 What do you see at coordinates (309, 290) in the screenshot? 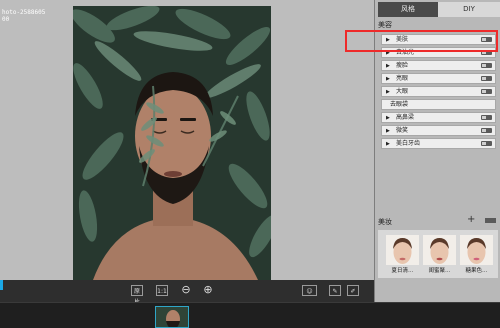
I see `face-icon: ☺` at bounding box center [309, 290].